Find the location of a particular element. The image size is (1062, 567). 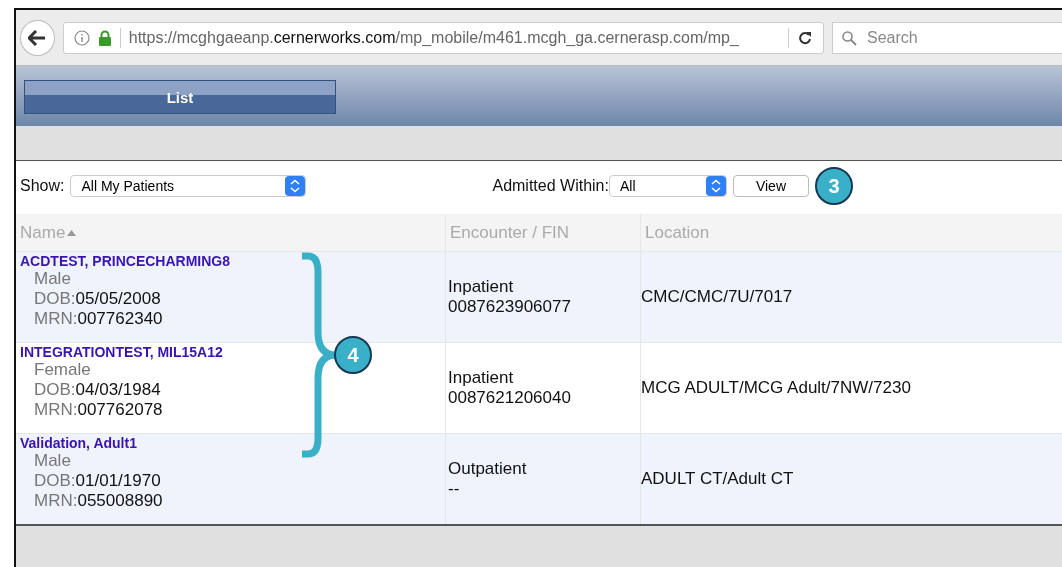

address-bar: https://mcghgaeanp.cernerworks.com/mp_mobile/m461.mcgh_ga.cernerasp.com/mp_ is located at coordinates (443, 37).